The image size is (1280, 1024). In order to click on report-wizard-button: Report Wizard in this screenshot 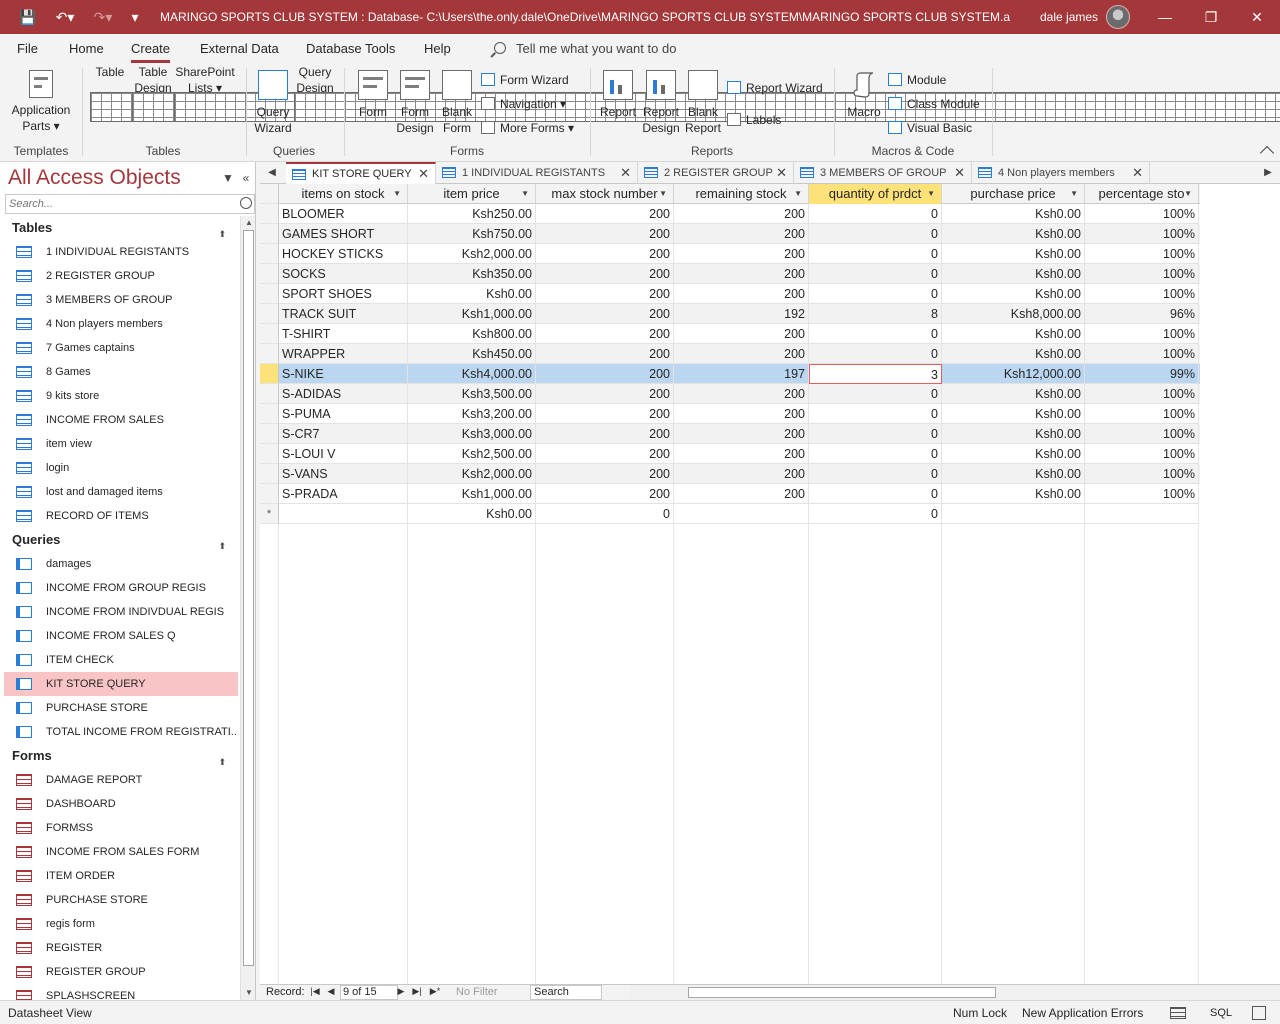, I will do `click(775, 88)`.